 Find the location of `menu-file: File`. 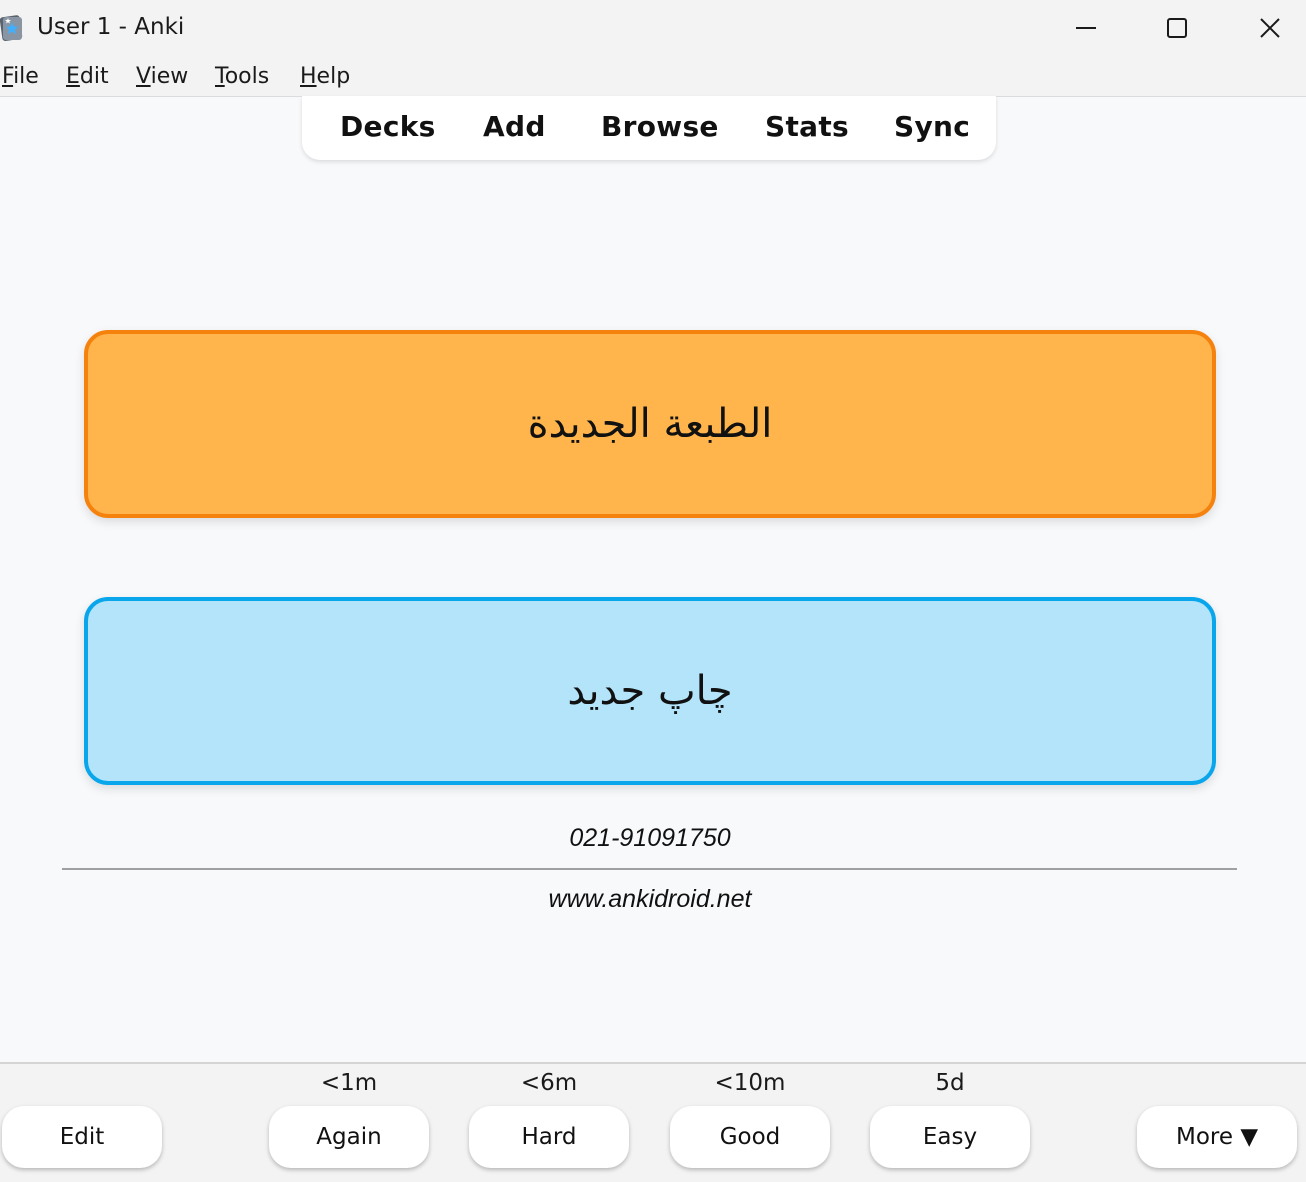

menu-file: File is located at coordinates (20, 76).